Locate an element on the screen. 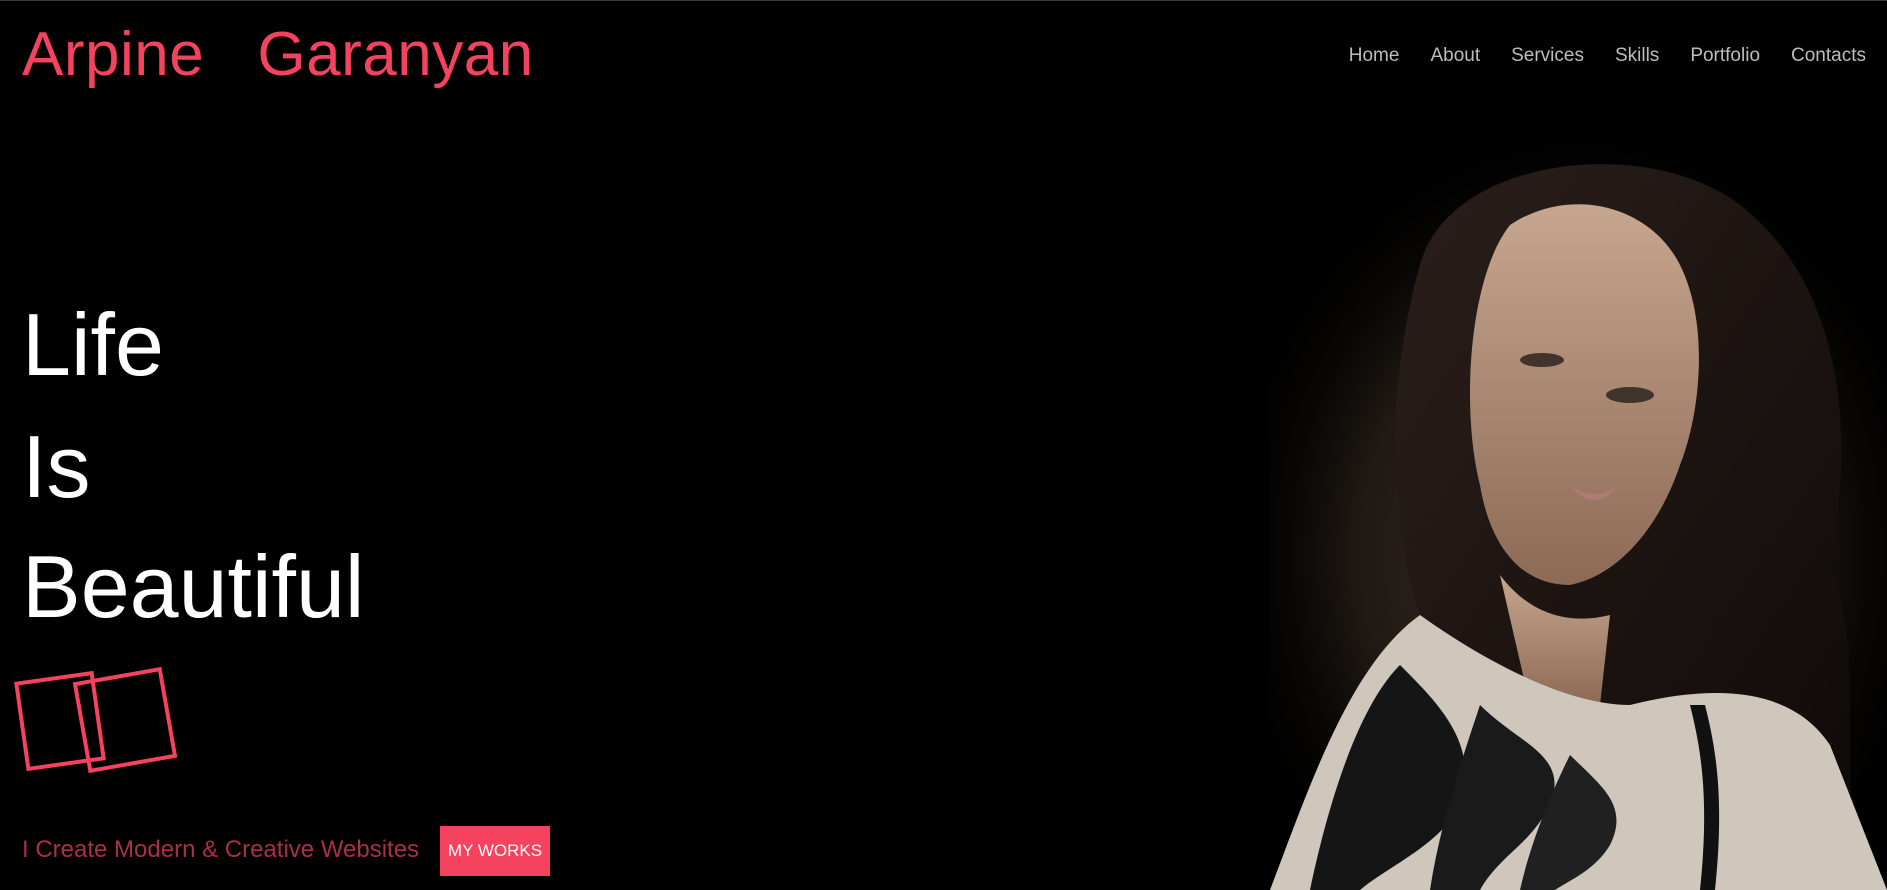  decoration-square-front is located at coordinates (125, 720).